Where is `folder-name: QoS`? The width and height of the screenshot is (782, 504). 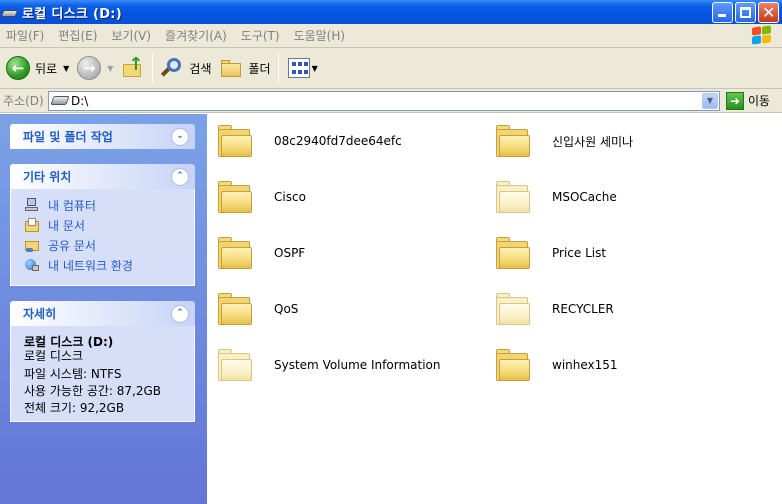
folder-name: QoS is located at coordinates (286, 309).